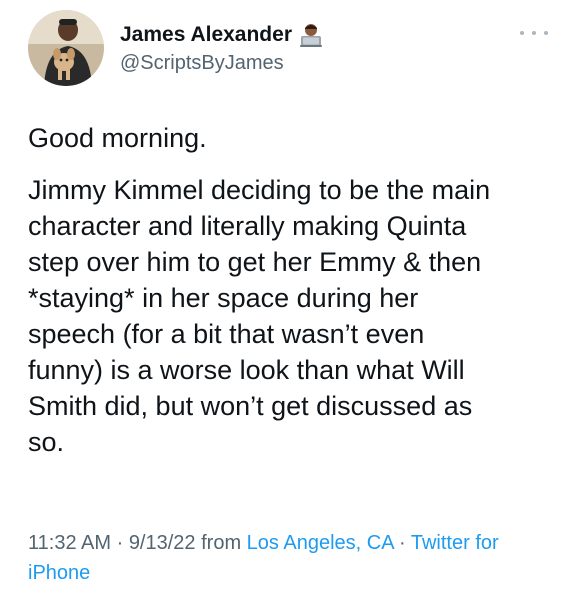  I want to click on tweet-text-line-1: Good morning., so click(117, 138).